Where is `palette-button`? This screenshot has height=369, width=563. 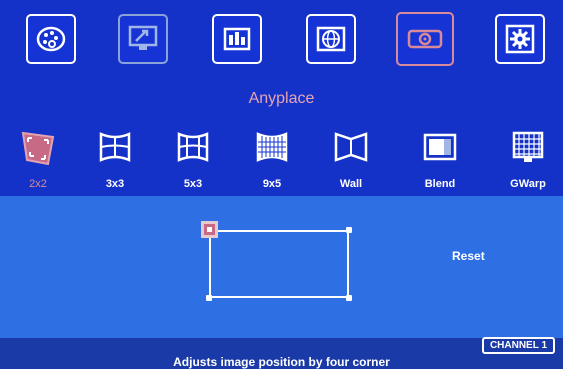 palette-button is located at coordinates (51, 39).